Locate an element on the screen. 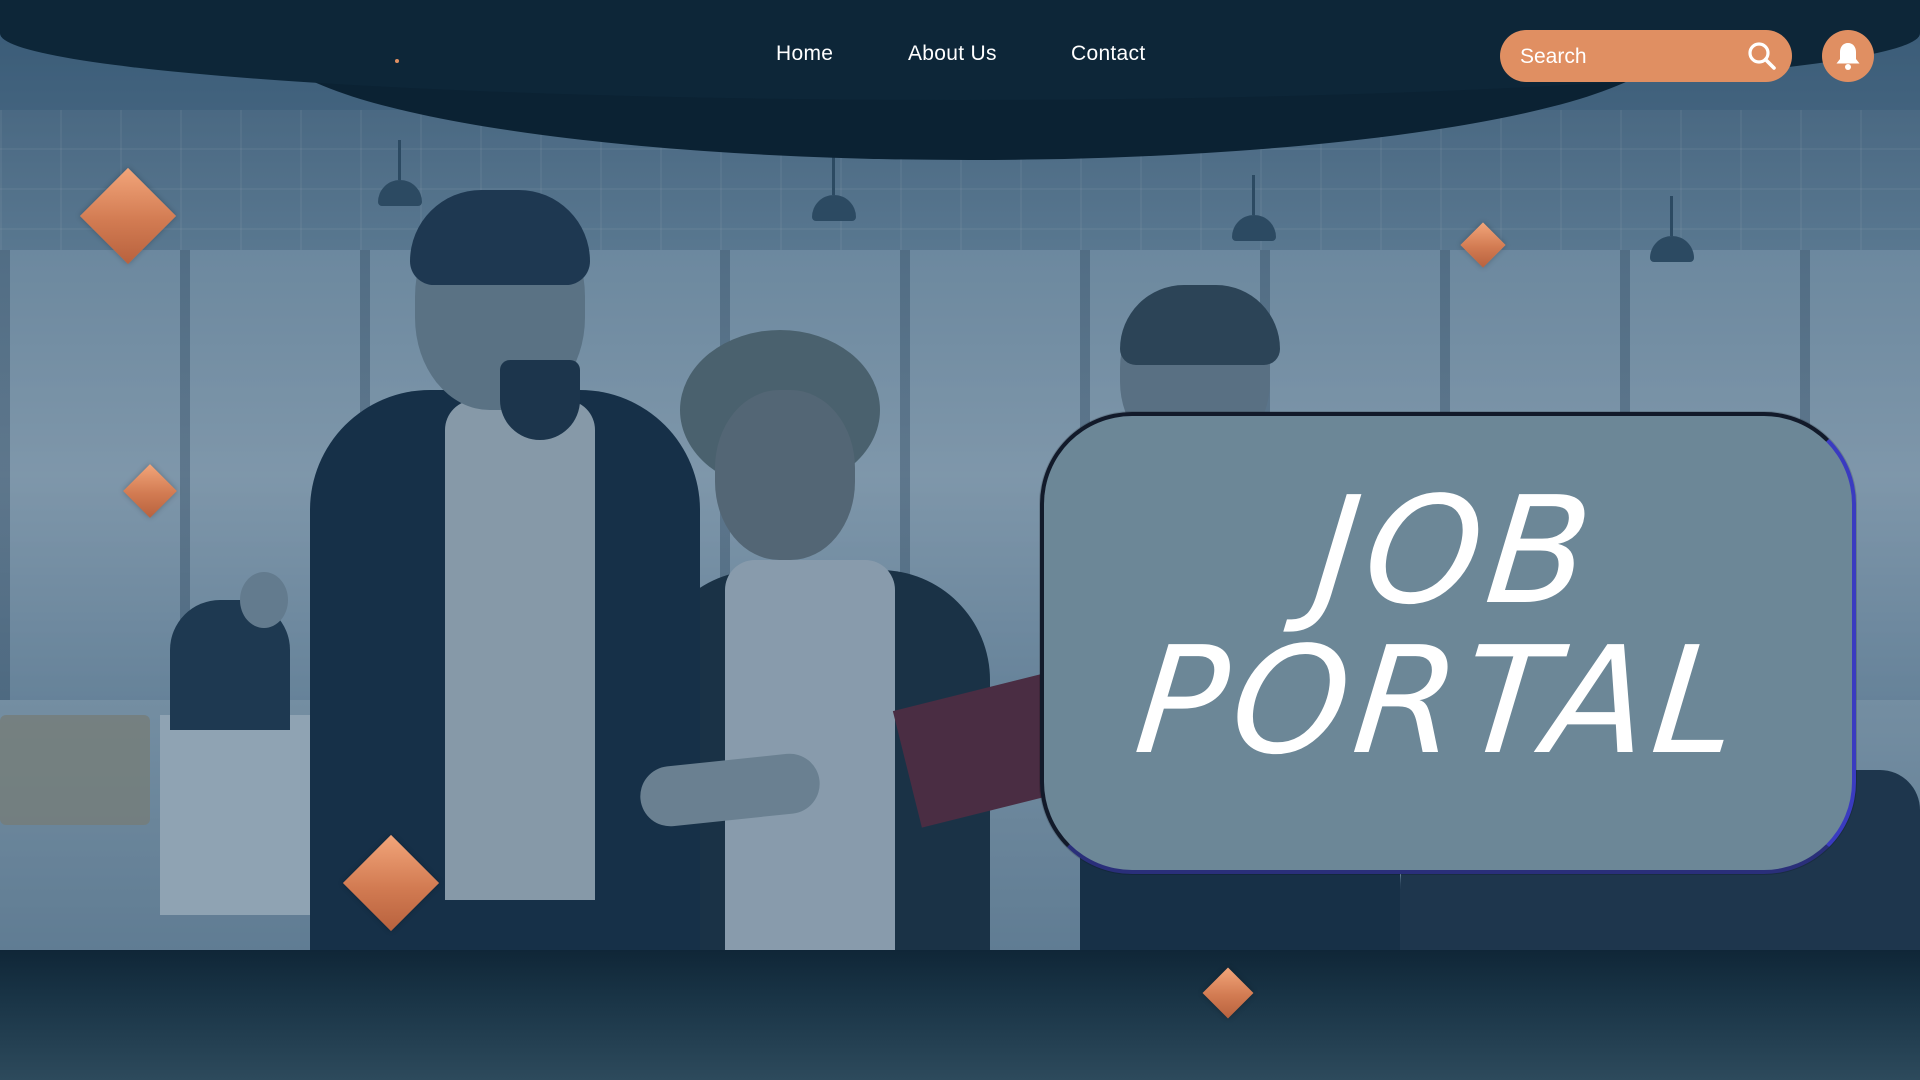  search-icon is located at coordinates (1762, 56).